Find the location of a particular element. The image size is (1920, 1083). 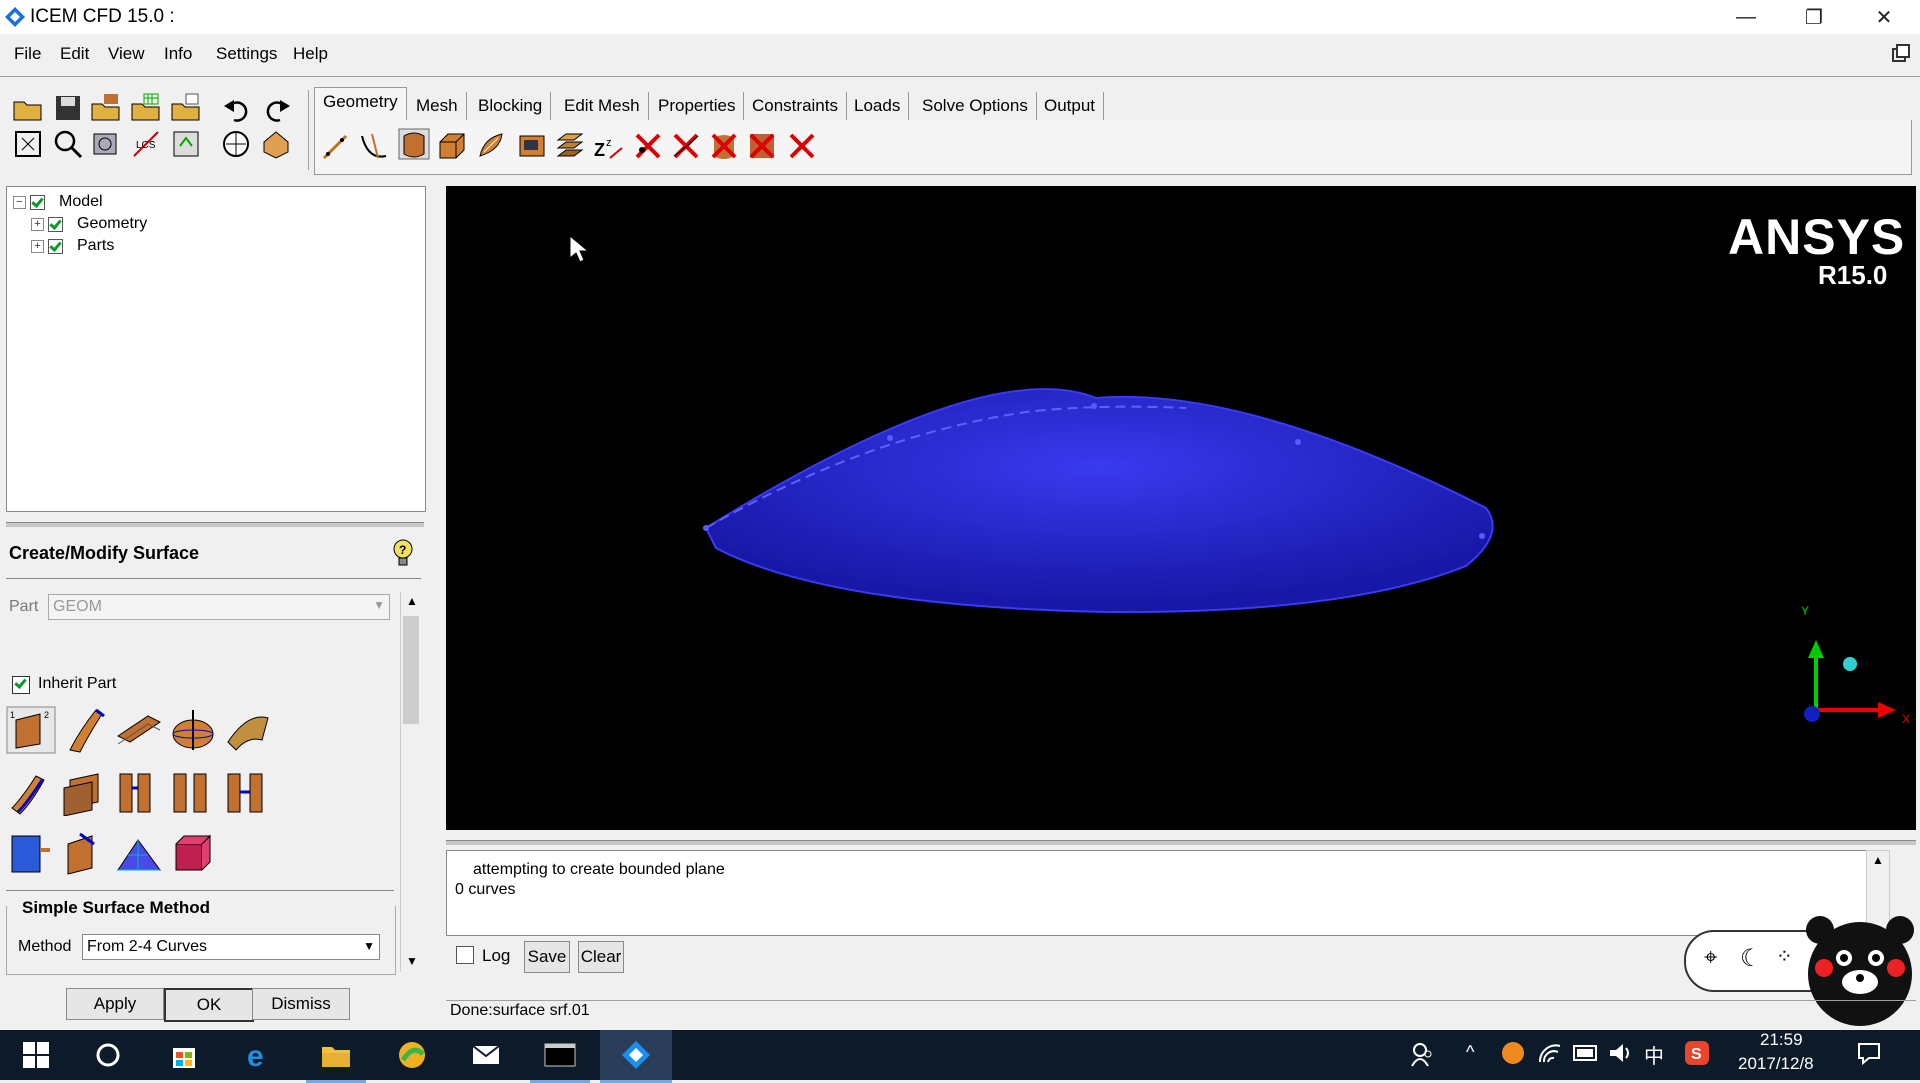

restore-button: ❐ is located at coordinates (1814, 17).